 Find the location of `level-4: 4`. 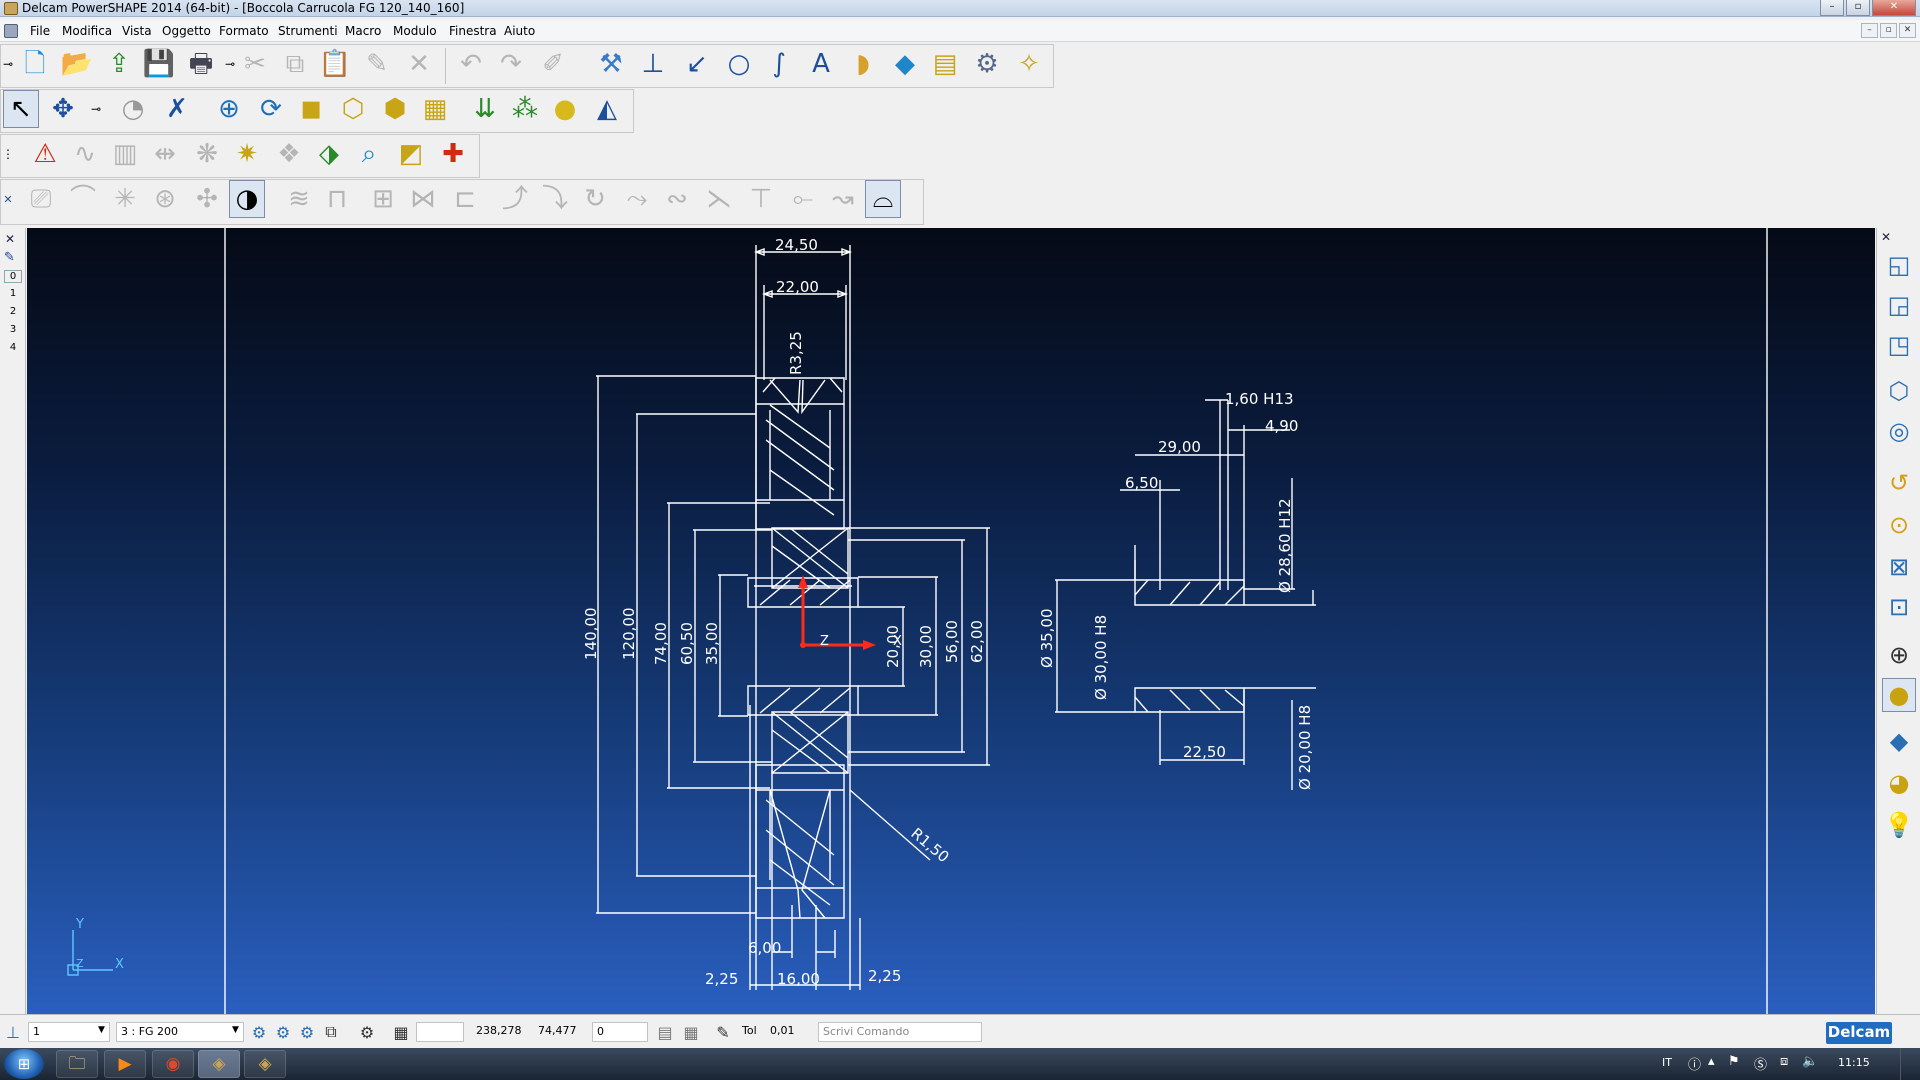

level-4: 4 is located at coordinates (13, 347).